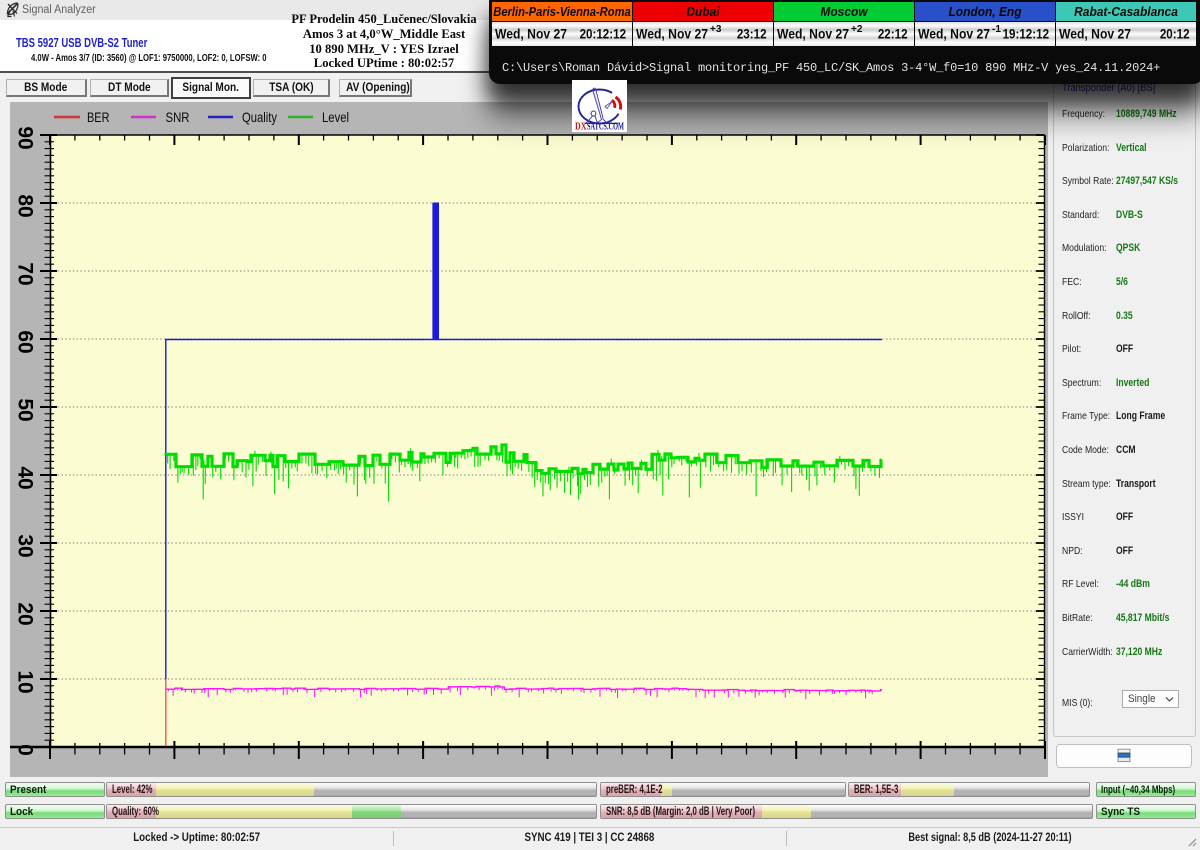 This screenshot has height=850, width=1200. Describe the element at coordinates (178, 117) in the screenshot. I see `svg-text: SNR` at that location.